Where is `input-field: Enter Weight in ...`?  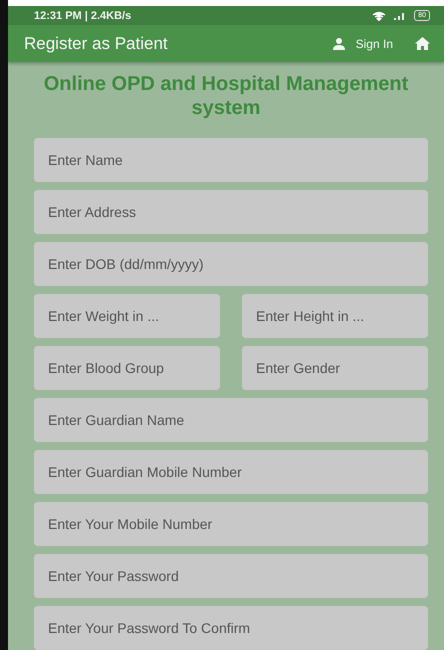
input-field: Enter Weight in ... is located at coordinates (127, 316).